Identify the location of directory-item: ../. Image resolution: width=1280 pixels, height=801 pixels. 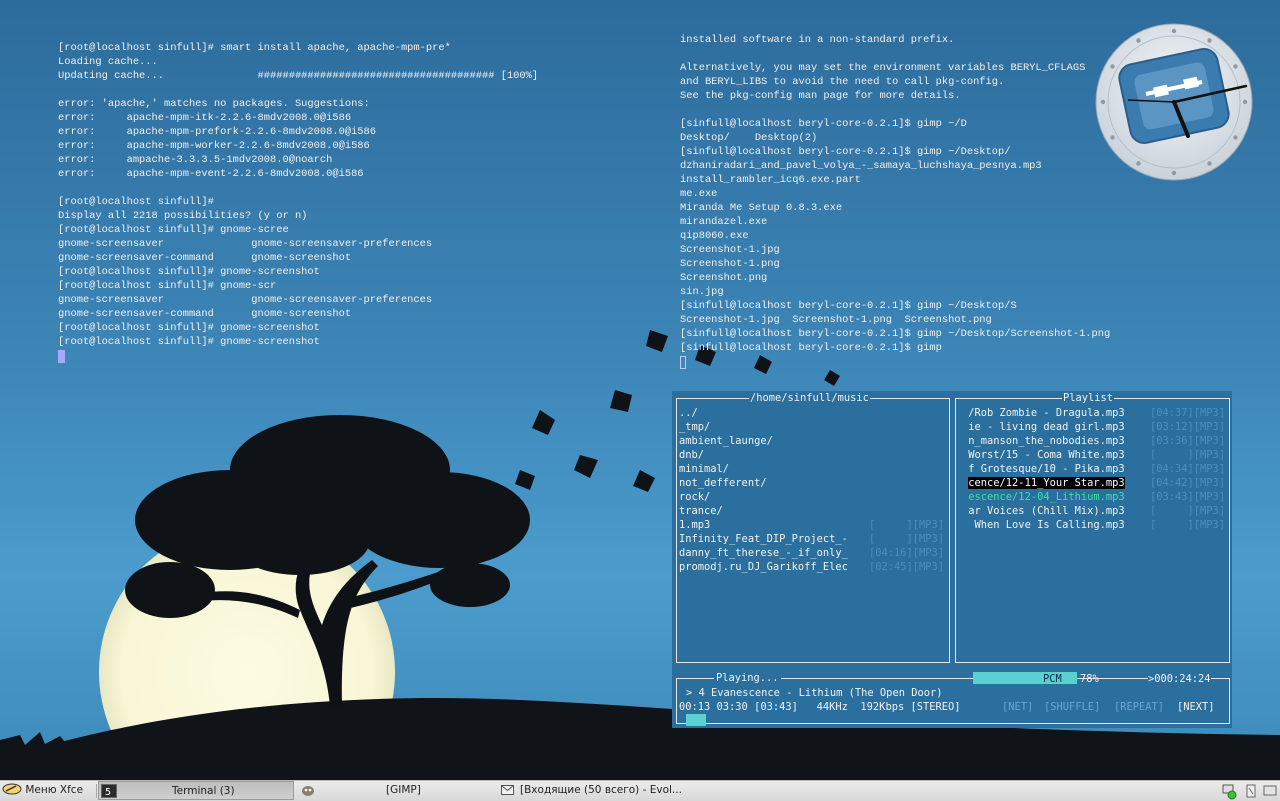
(814, 413).